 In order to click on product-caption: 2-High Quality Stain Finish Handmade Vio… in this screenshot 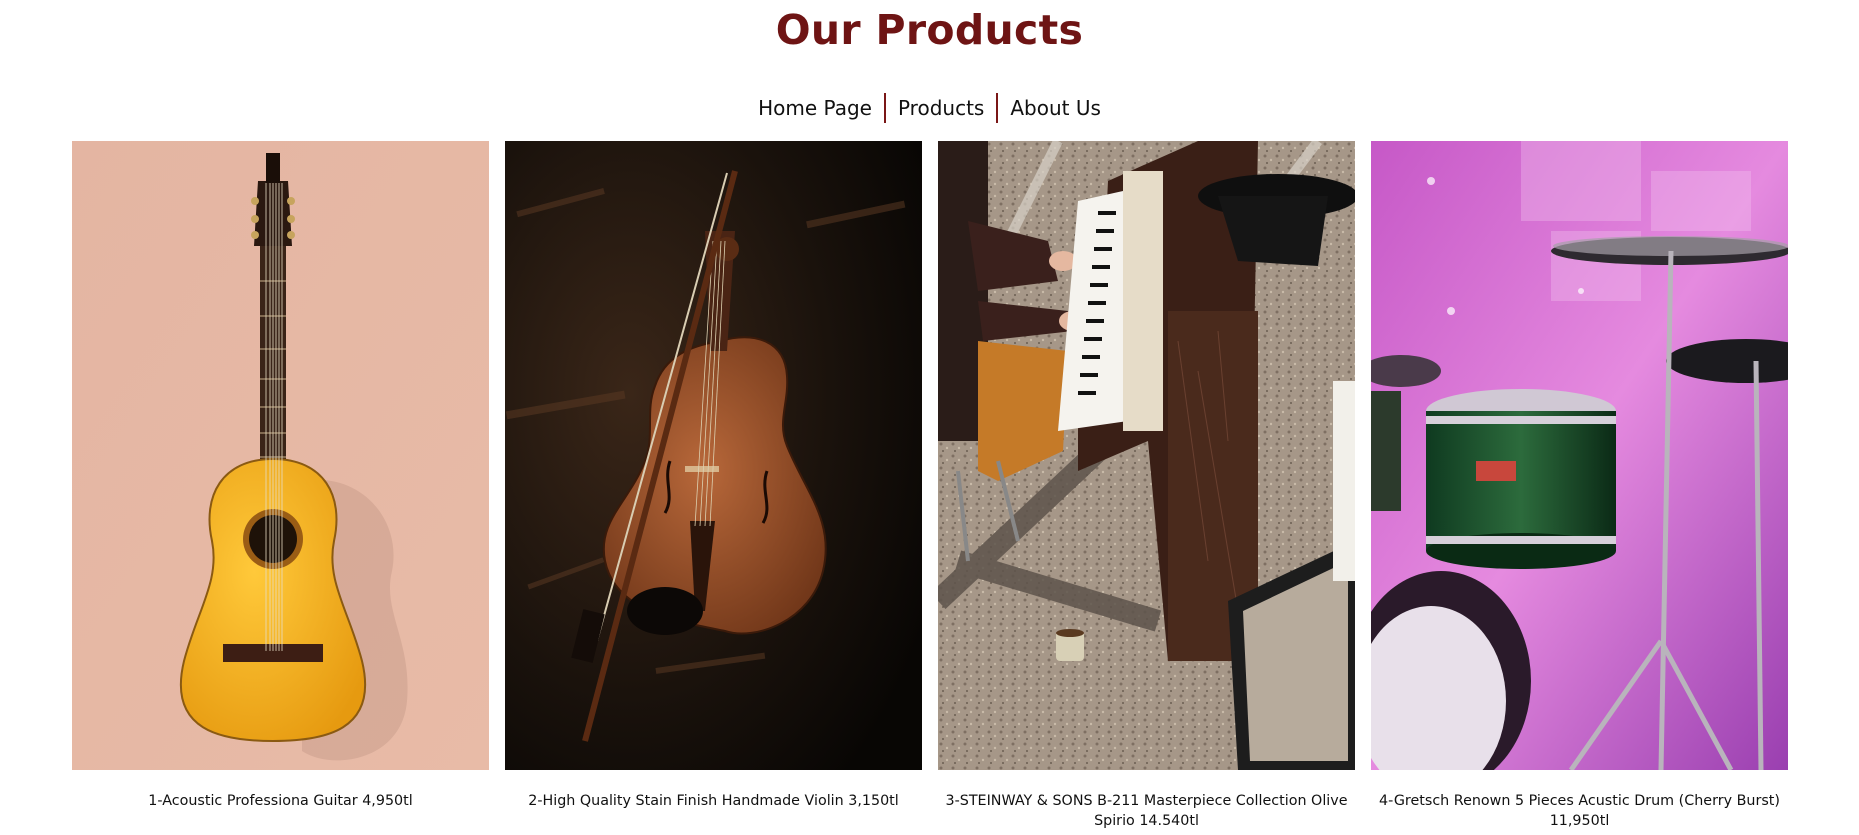, I will do `click(713, 801)`.